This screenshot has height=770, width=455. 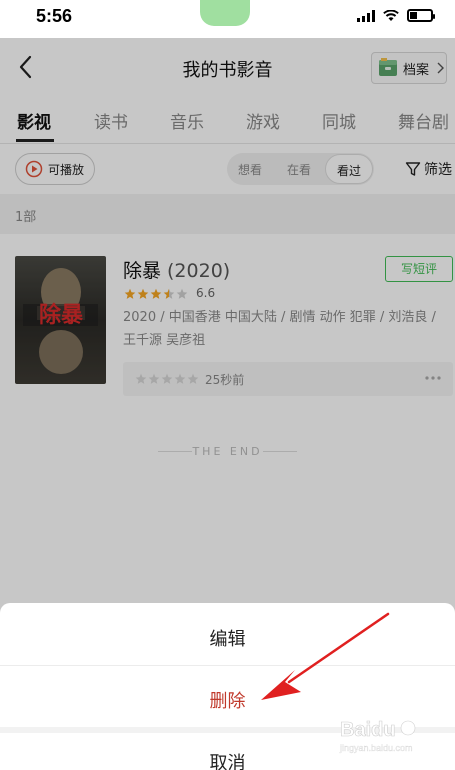 I want to click on status-icons, so click(x=396, y=15).